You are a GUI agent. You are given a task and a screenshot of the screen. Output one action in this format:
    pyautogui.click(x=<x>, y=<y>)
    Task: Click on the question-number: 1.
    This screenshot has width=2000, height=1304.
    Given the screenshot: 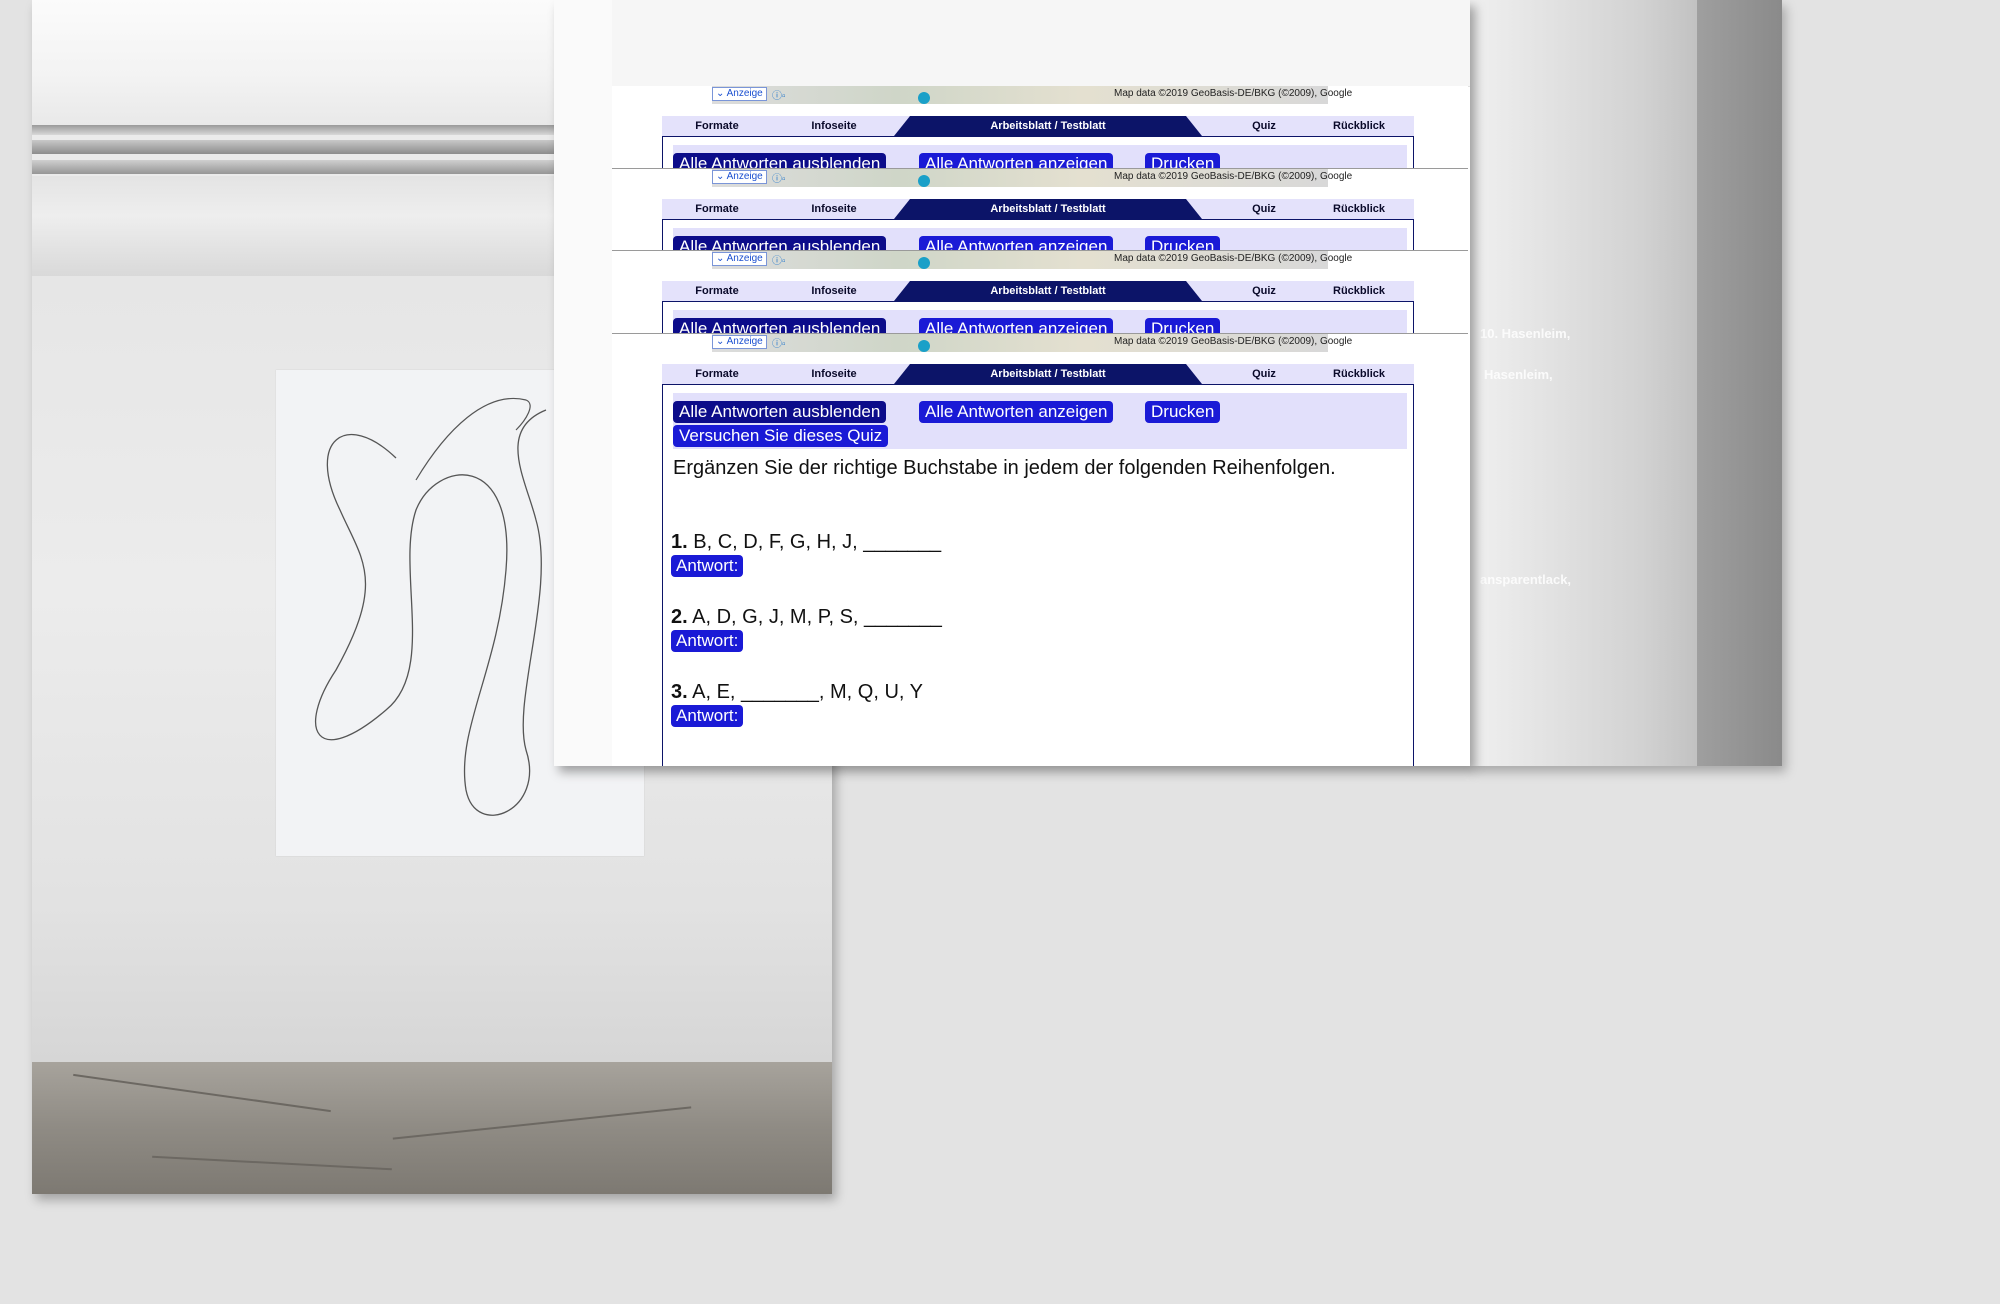 What is the action you would take?
    pyautogui.click(x=679, y=542)
    